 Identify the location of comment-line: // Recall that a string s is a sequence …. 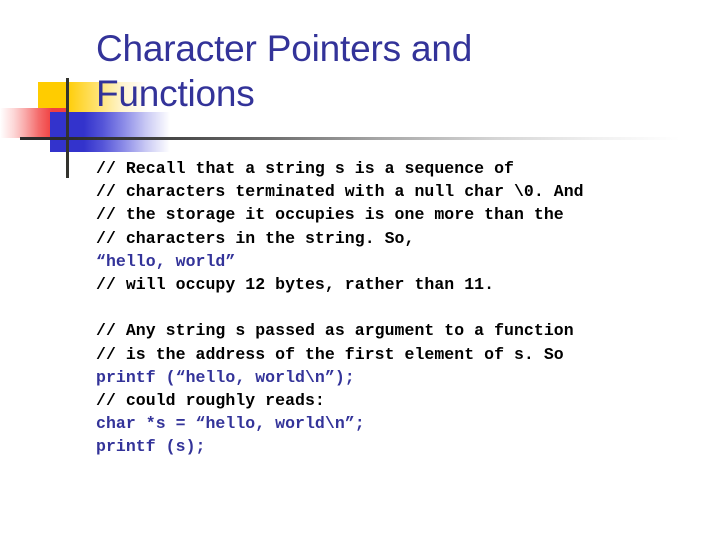
(305, 168).